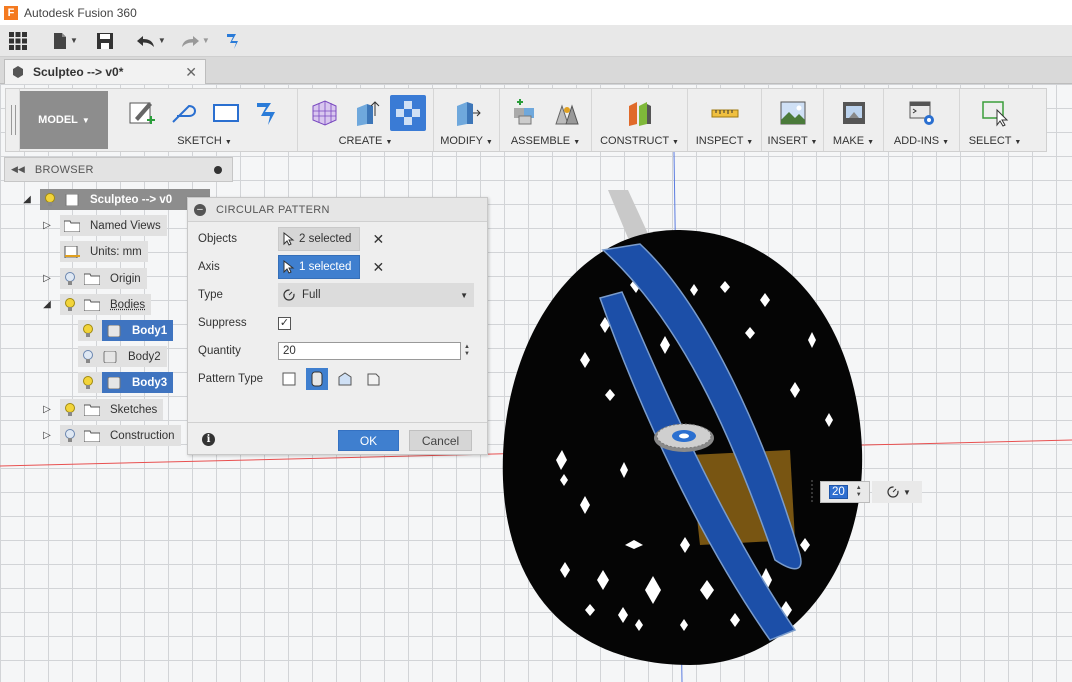 The height and width of the screenshot is (682, 1072). What do you see at coordinates (218, 169) in the screenshot?
I see `pin-icon` at bounding box center [218, 169].